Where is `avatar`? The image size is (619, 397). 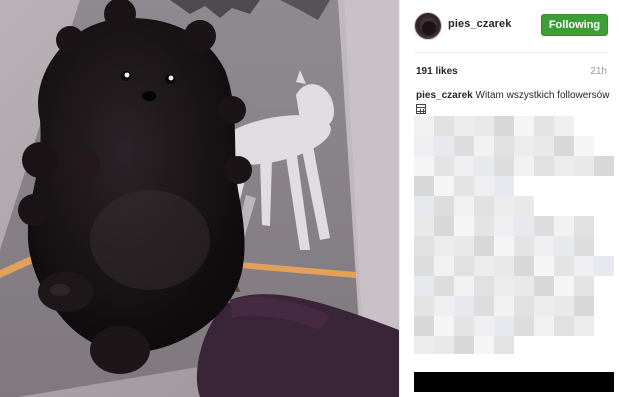
avatar is located at coordinates (428, 26).